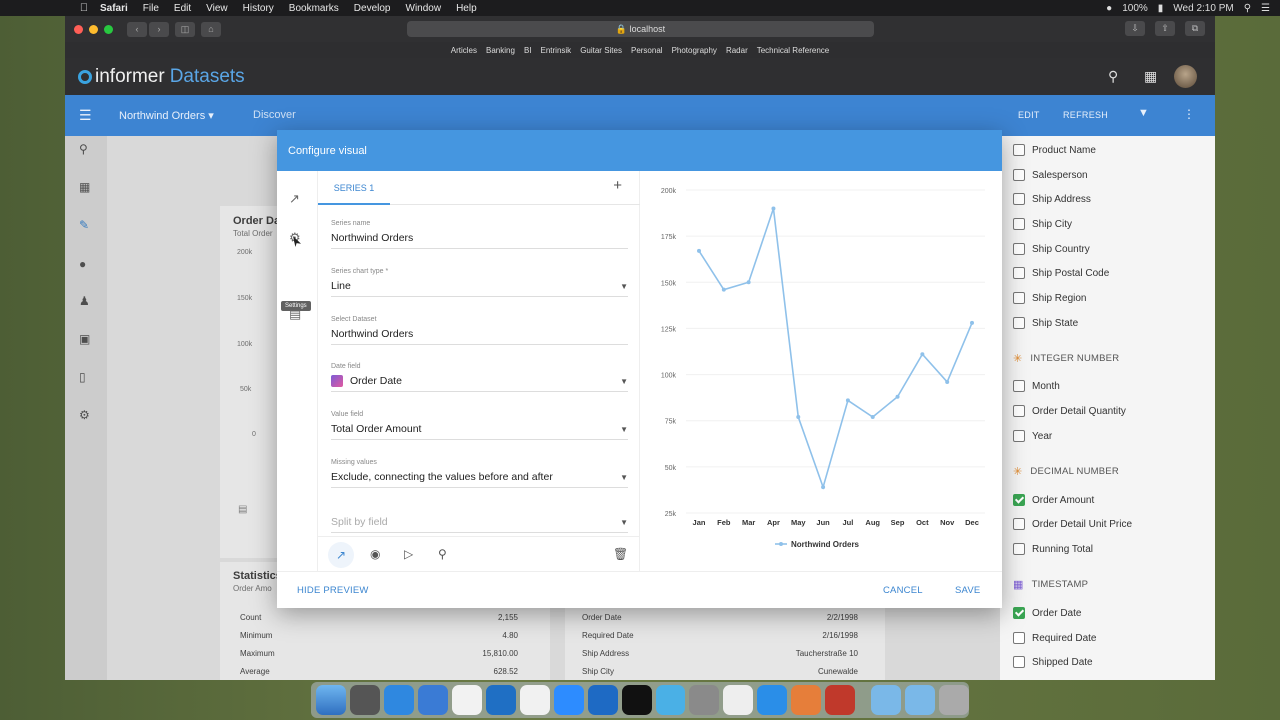 This screenshot has height=720, width=1280. Describe the element at coordinates (85, 115) in the screenshot. I see `menu-icon: ☰` at that location.